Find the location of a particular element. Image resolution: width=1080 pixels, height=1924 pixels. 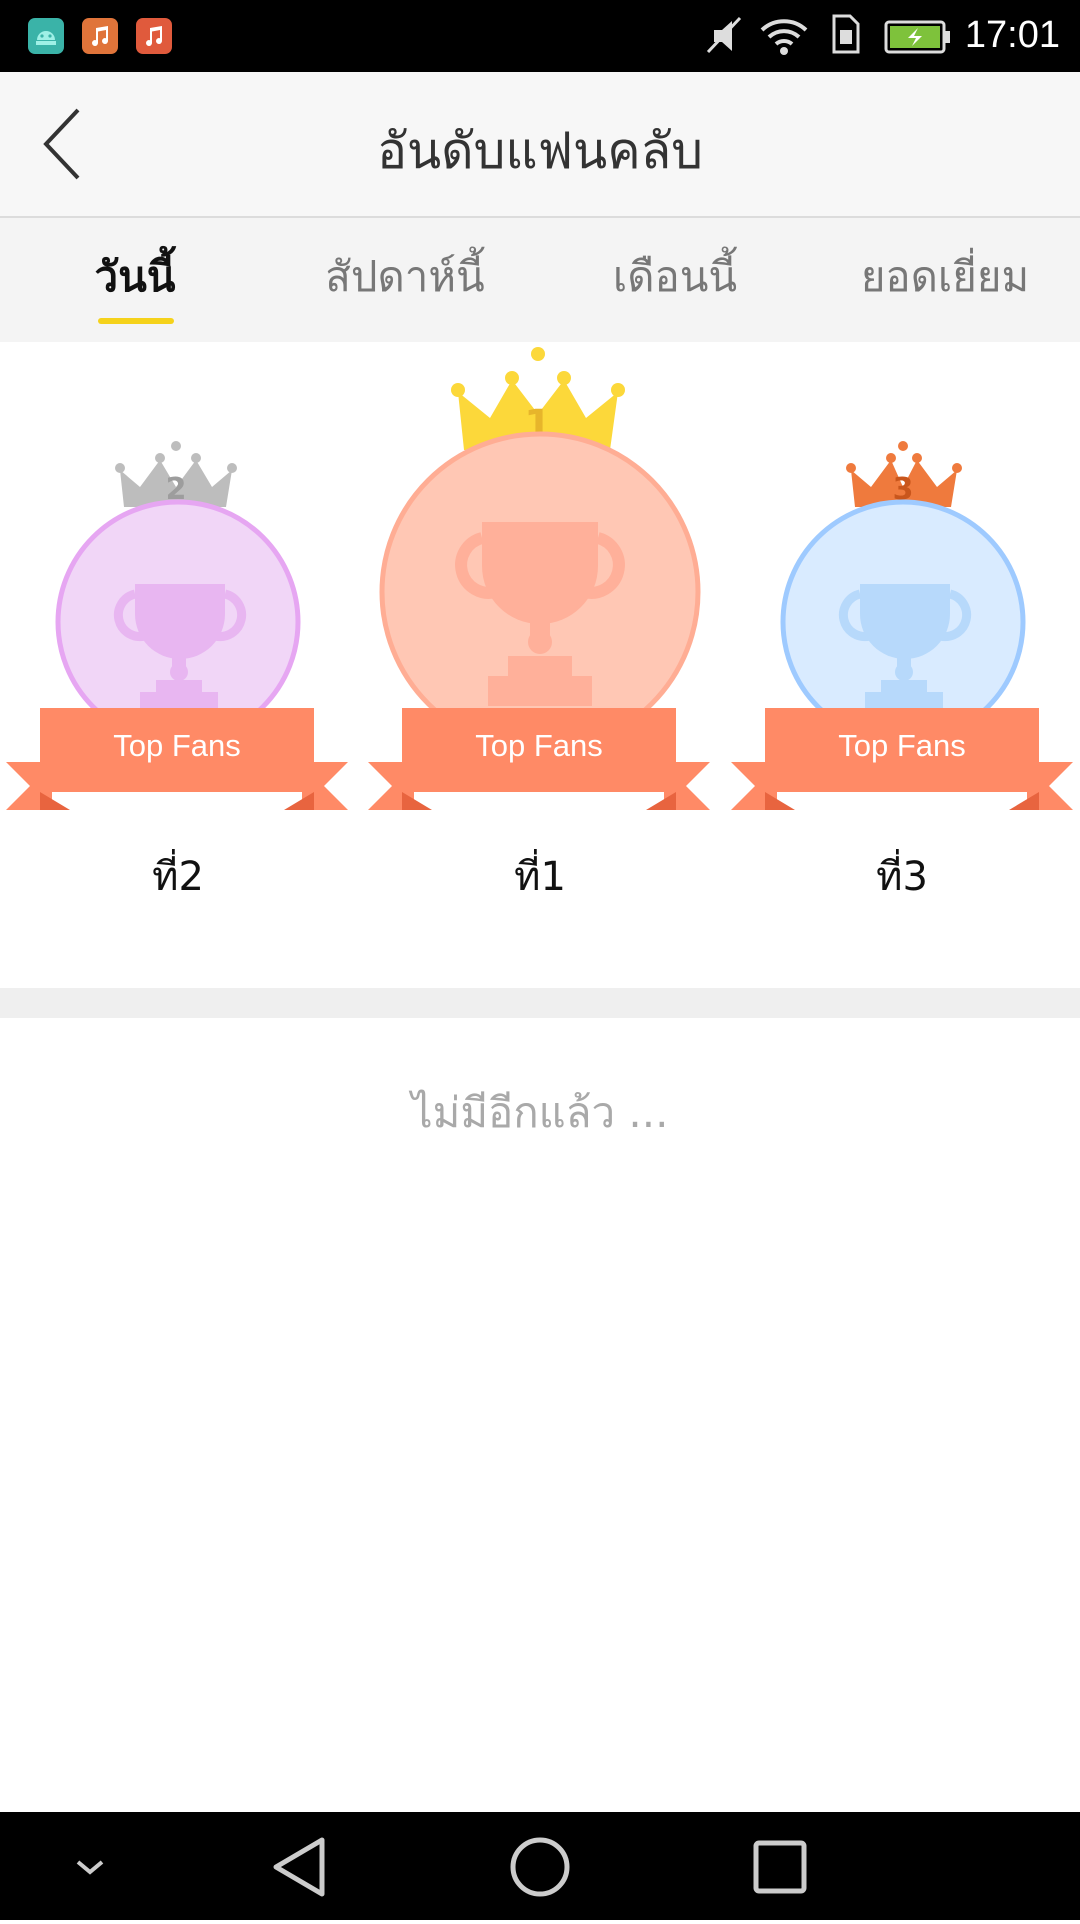

tab-this-month: เดือนนี้ is located at coordinates (675, 289).